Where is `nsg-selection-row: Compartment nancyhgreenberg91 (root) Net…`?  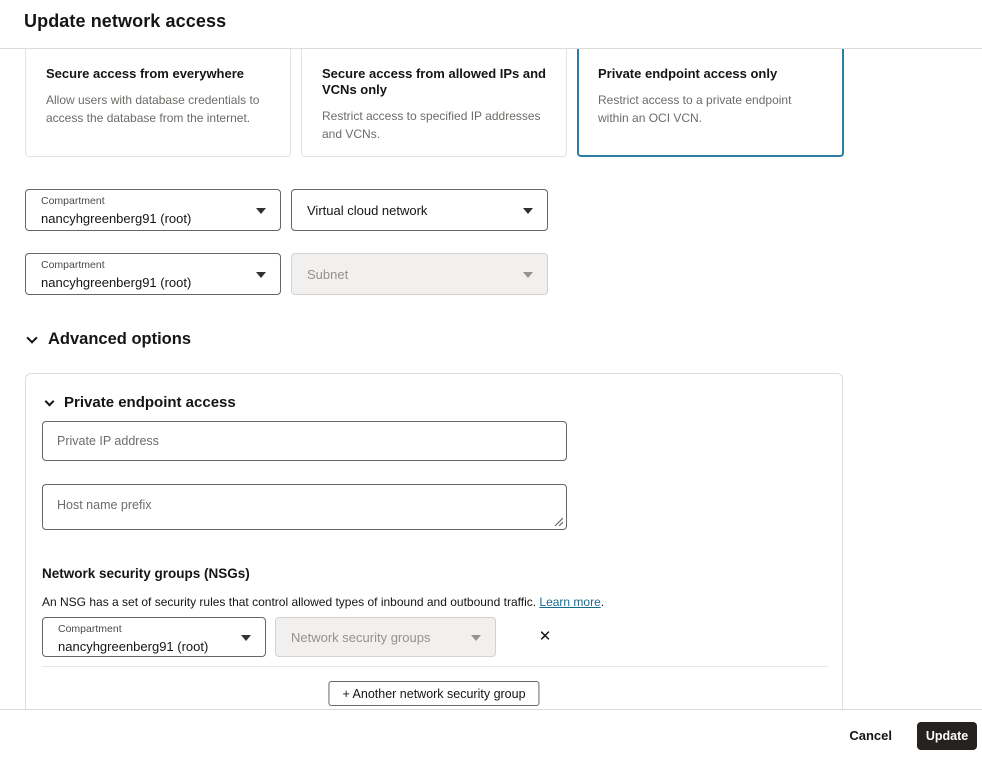
nsg-selection-row: Compartment nancyhgreenberg91 (root) Net… is located at coordinates (298, 637).